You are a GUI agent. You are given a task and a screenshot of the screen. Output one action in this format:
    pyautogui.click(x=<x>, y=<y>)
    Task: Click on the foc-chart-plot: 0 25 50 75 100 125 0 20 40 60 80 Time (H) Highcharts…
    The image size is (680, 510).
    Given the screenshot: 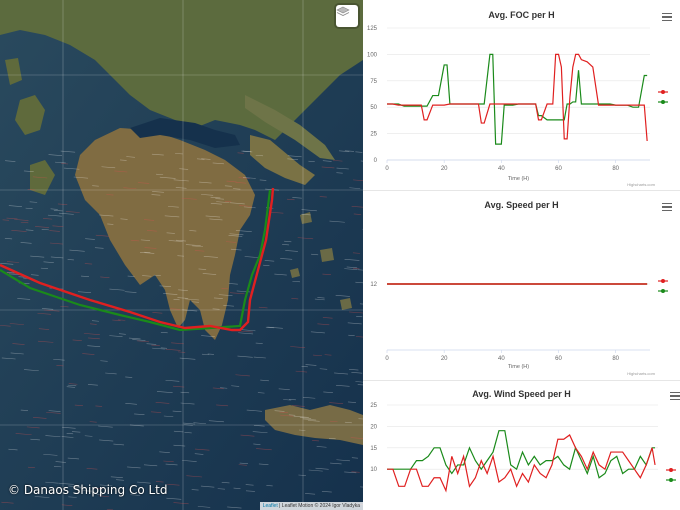 What is the action you would take?
    pyautogui.click(x=517, y=106)
    